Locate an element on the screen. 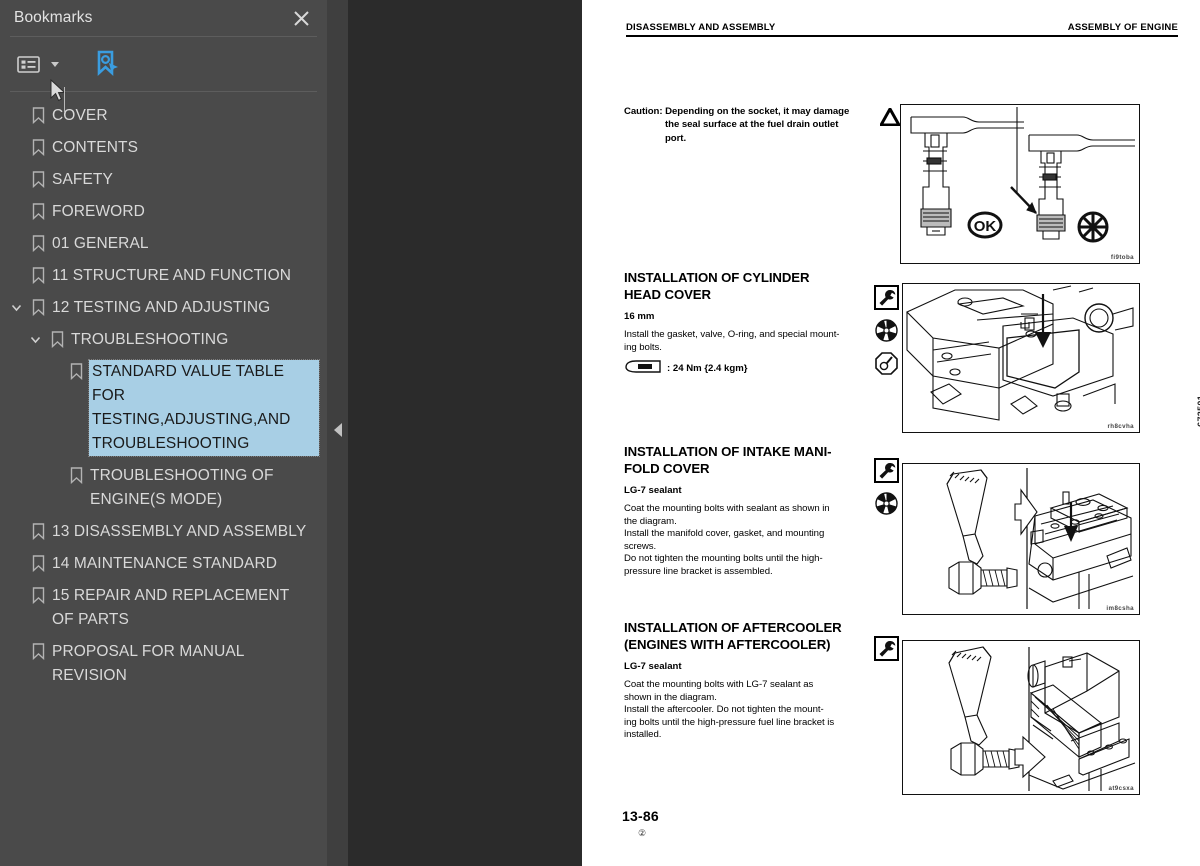  body-line-5: installed. is located at coordinates (643, 735).